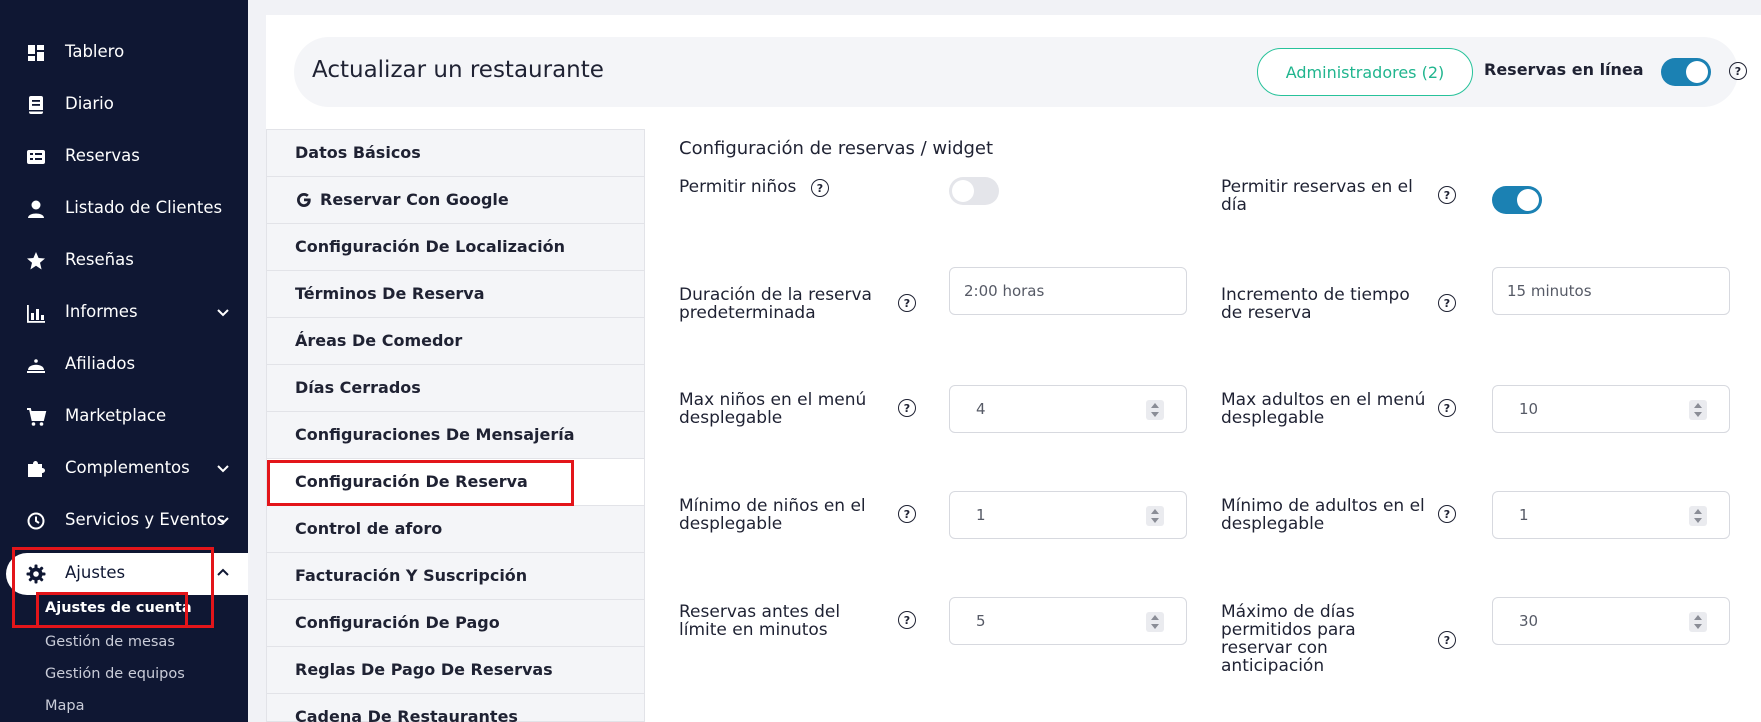 The image size is (1761, 722). I want to click on max-days-advance-input: 30, so click(1611, 621).